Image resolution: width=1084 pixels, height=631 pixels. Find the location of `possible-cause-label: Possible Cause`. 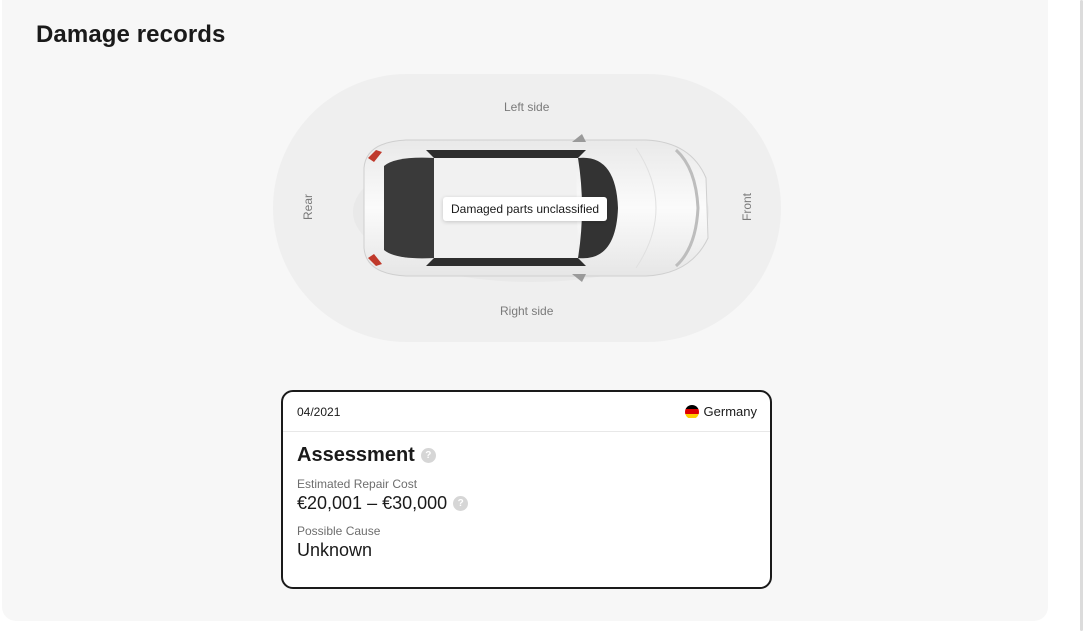

possible-cause-label: Possible Cause is located at coordinates (339, 531).